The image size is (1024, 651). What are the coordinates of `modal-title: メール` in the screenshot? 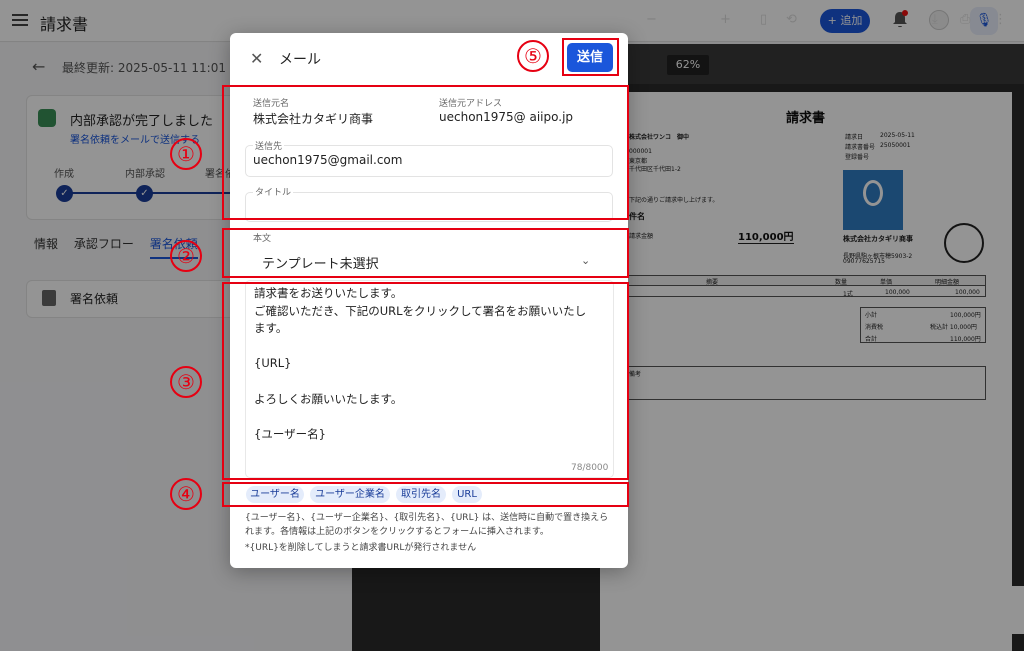 It's located at (300, 60).